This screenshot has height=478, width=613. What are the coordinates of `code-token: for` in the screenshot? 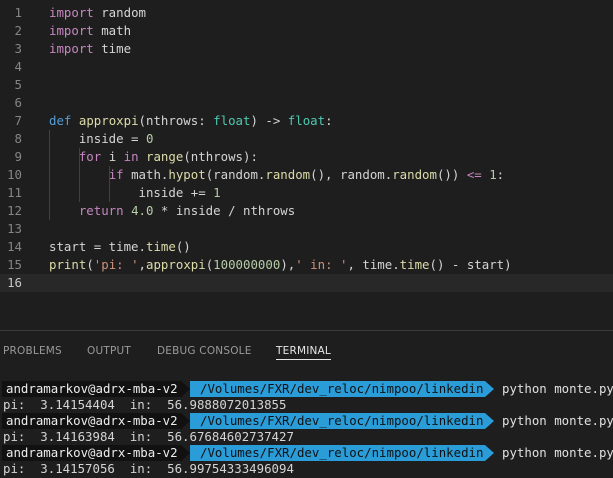 It's located at (90, 156).